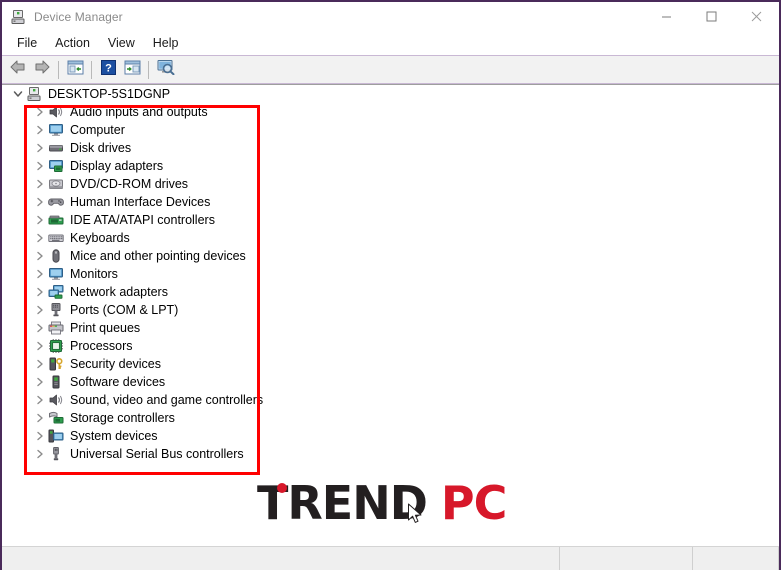  What do you see at coordinates (118, 382) in the screenshot?
I see `tree-item-label: Software devices` at bounding box center [118, 382].